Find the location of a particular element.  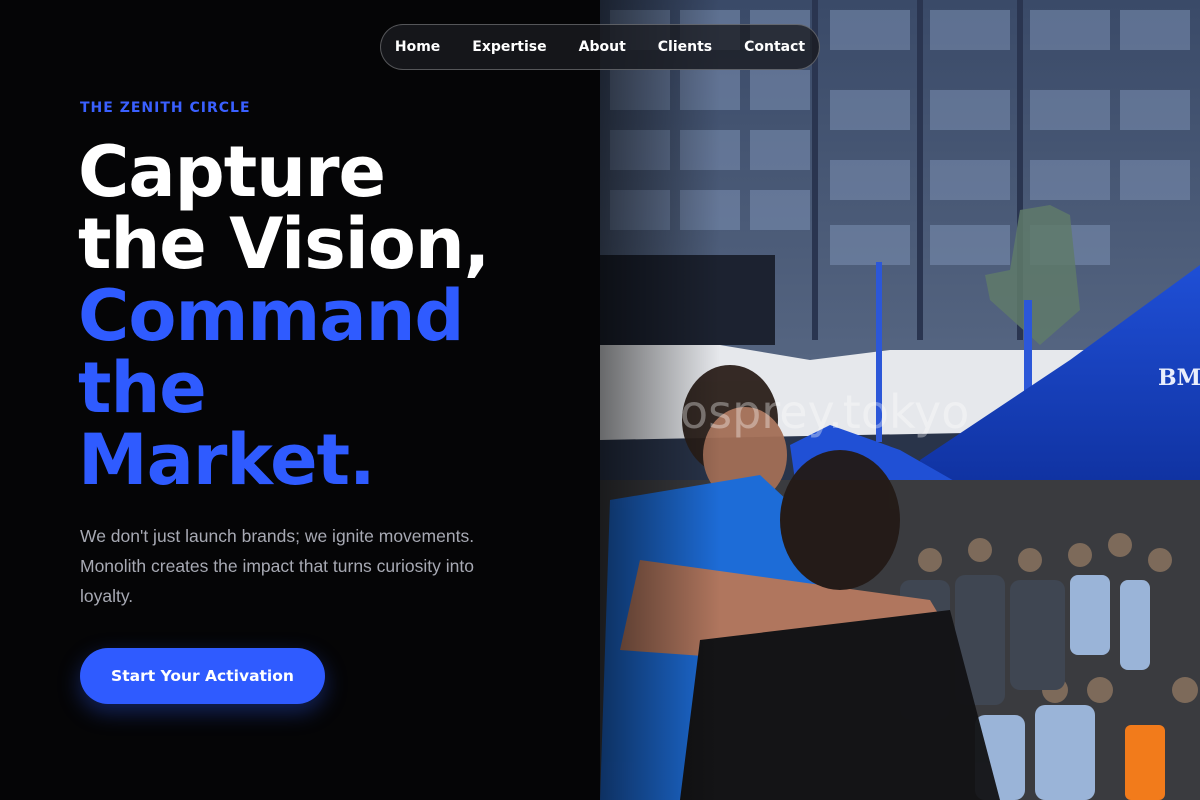

start-activation-button: Start Your Activation is located at coordinates (202, 676).